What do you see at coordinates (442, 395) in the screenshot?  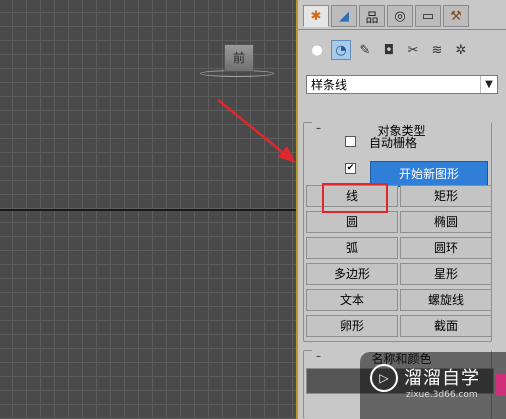 I see `watermark-url: zixue.3d66.com` at bounding box center [442, 395].